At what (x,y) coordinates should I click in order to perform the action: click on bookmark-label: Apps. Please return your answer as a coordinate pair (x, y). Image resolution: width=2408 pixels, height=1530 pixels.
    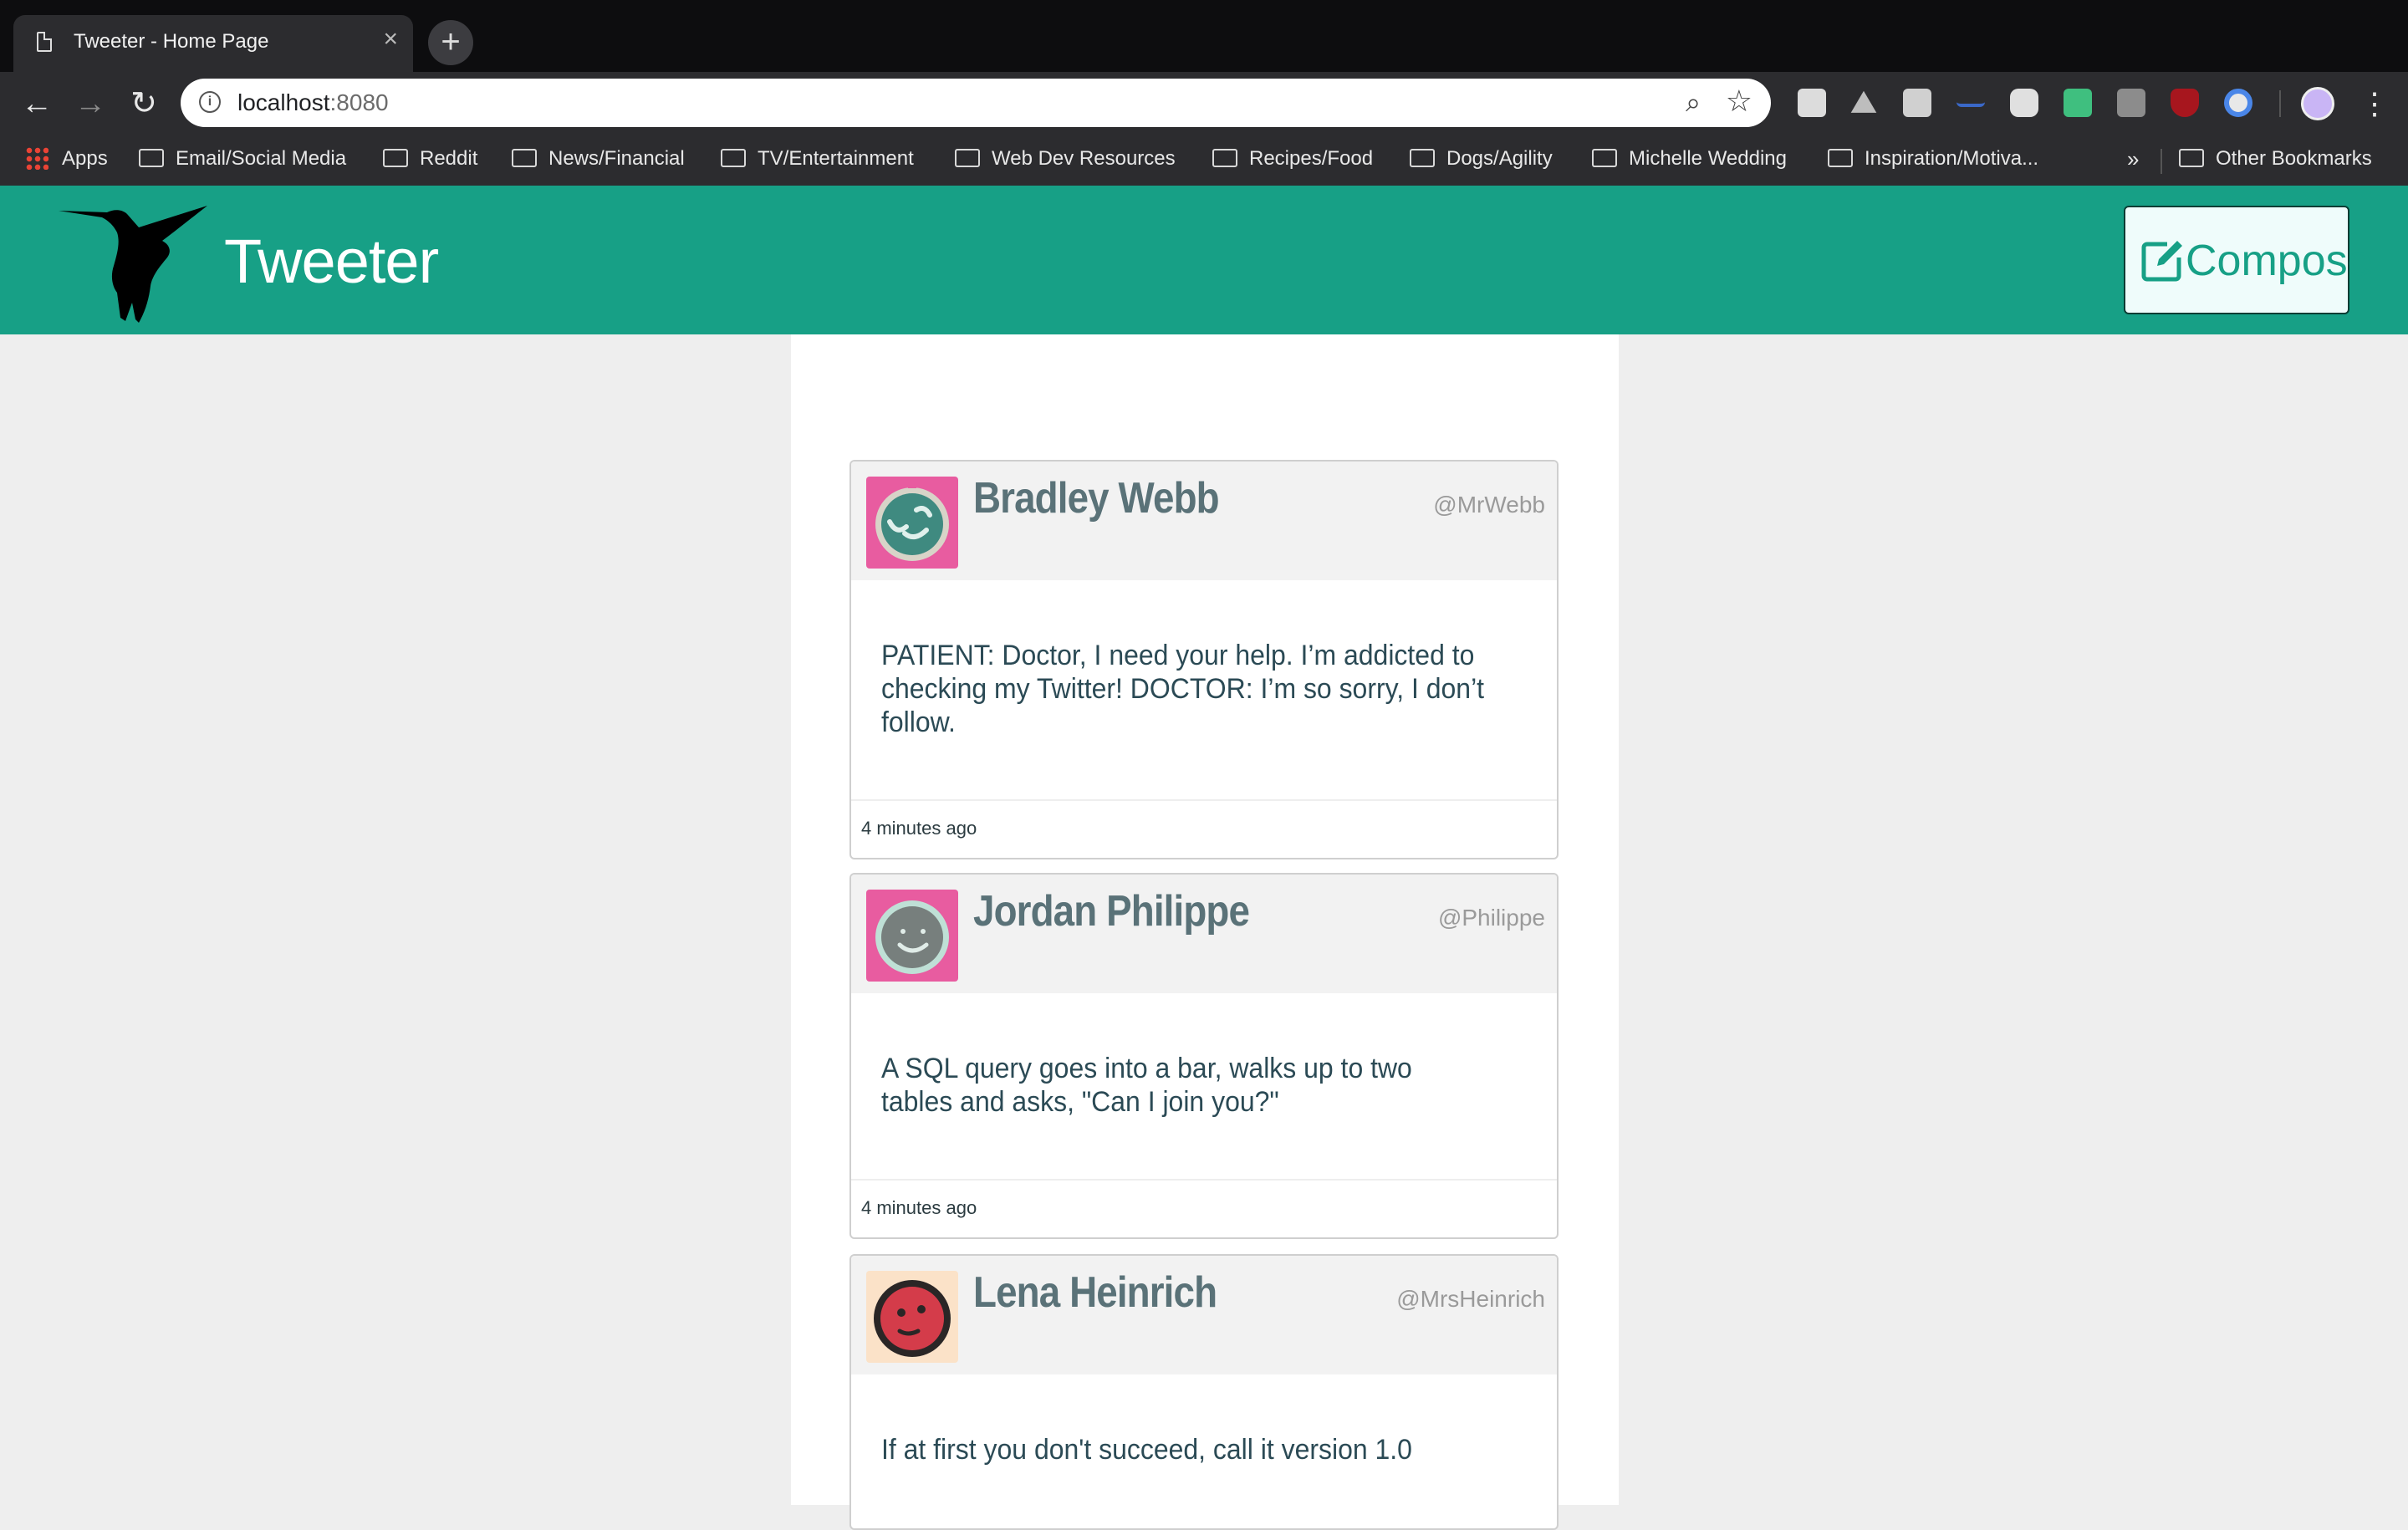
    Looking at the image, I should click on (85, 158).